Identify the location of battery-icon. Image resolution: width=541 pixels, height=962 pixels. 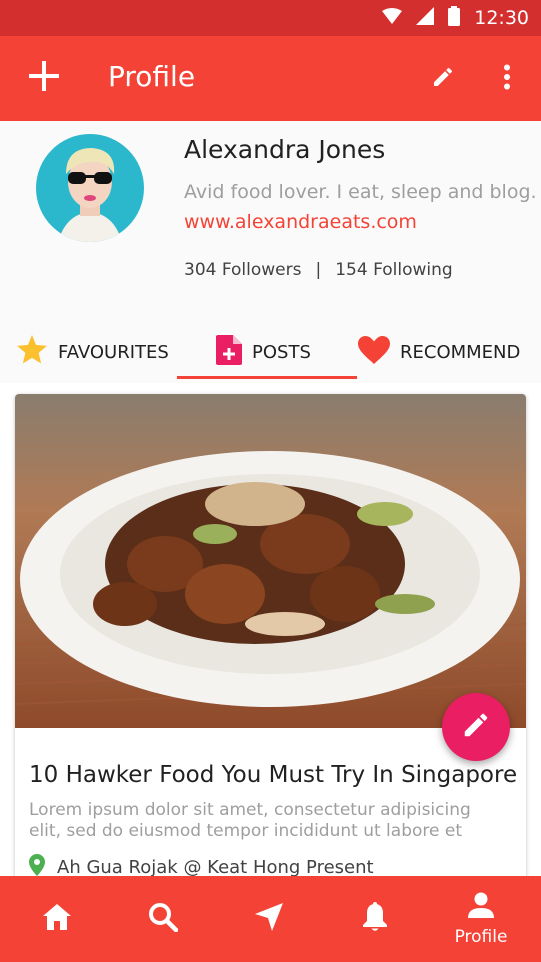
(454, 18).